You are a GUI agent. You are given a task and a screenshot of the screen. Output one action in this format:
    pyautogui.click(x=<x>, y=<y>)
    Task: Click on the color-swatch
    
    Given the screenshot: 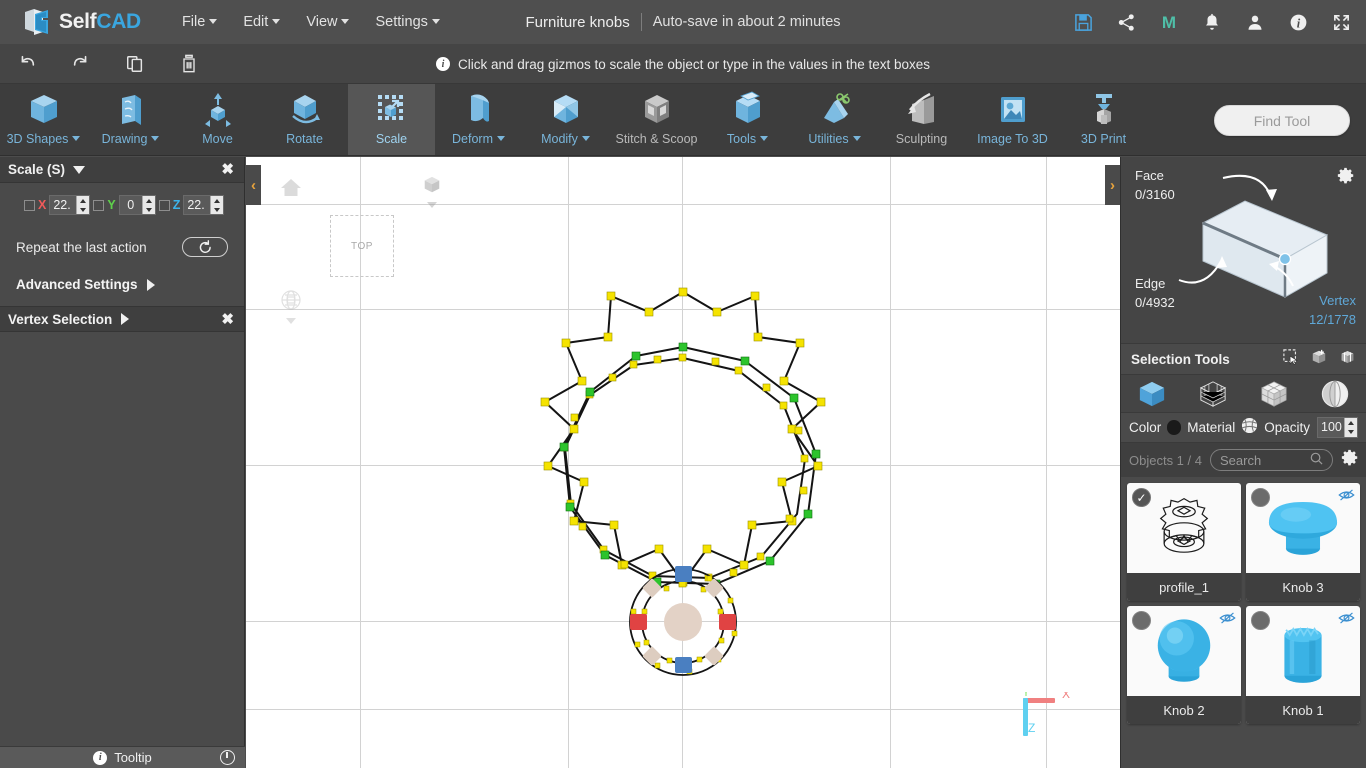 What is the action you would take?
    pyautogui.click(x=1174, y=427)
    